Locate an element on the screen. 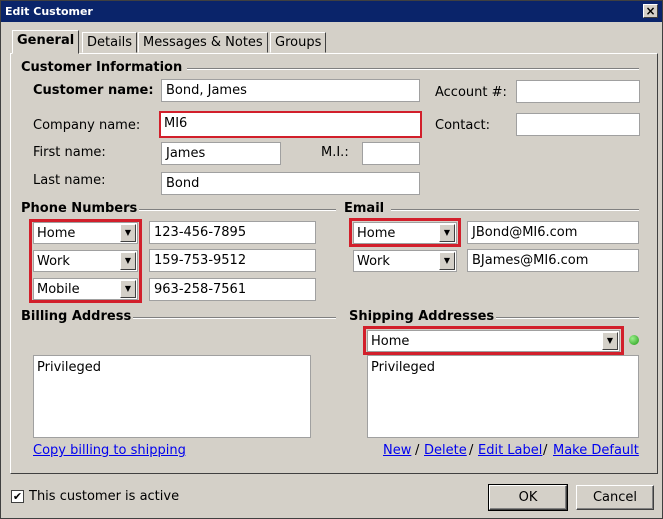  last-name-label: Last name: is located at coordinates (69, 180).